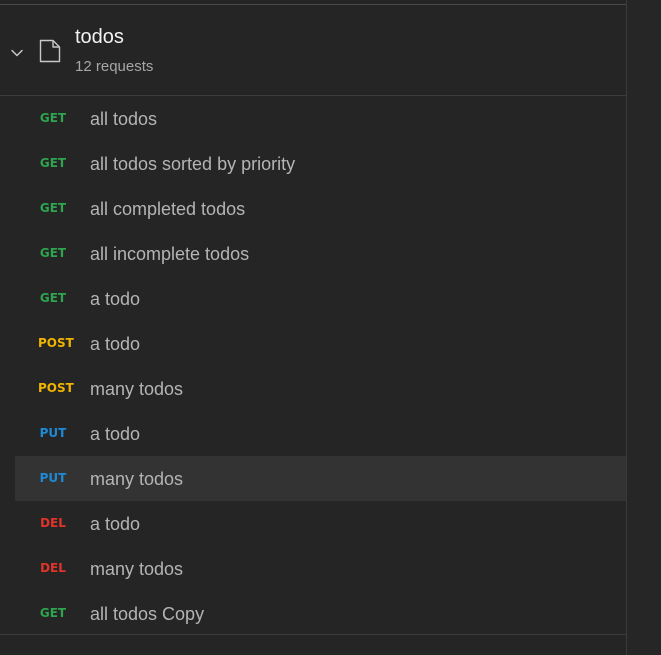 Image resolution: width=661 pixels, height=655 pixels. I want to click on chevron-down-icon, so click(17, 53).